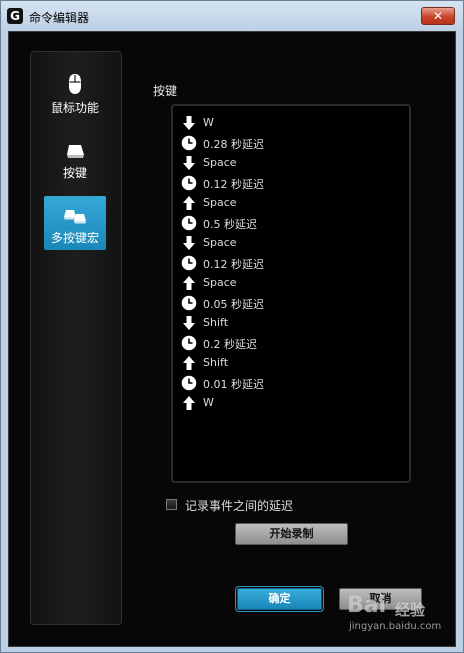 The width and height of the screenshot is (464, 653). What do you see at coordinates (15, 16) in the screenshot?
I see `logitech-logo-icon: G` at bounding box center [15, 16].